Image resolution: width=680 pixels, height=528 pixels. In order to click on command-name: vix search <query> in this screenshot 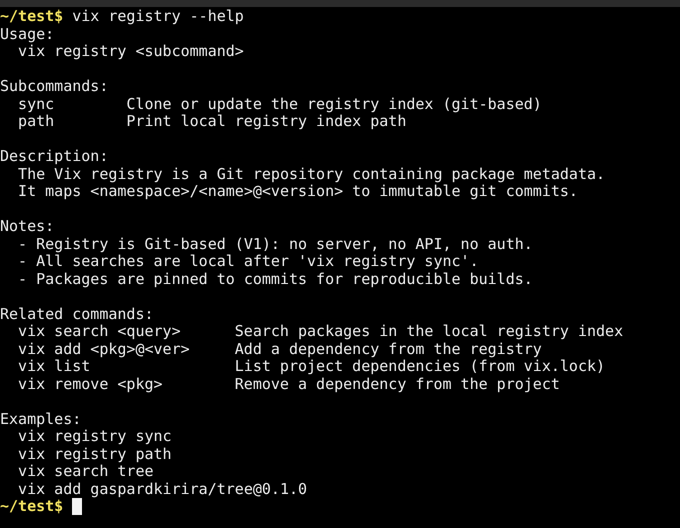, I will do `click(99, 331)`.